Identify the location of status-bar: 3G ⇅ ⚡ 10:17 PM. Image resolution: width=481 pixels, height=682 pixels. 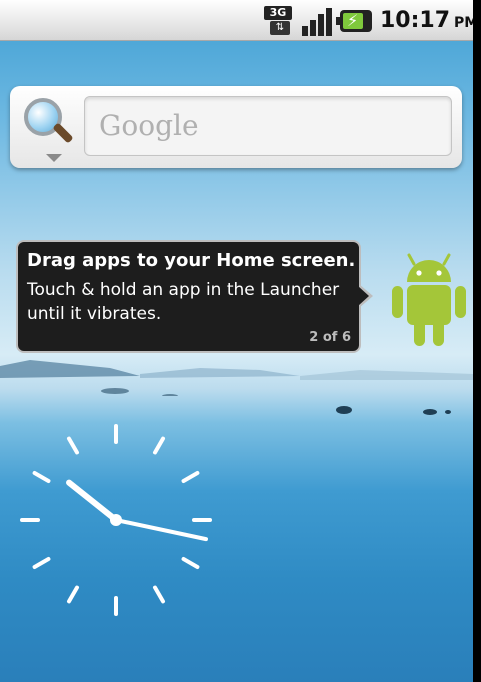
(236, 20).